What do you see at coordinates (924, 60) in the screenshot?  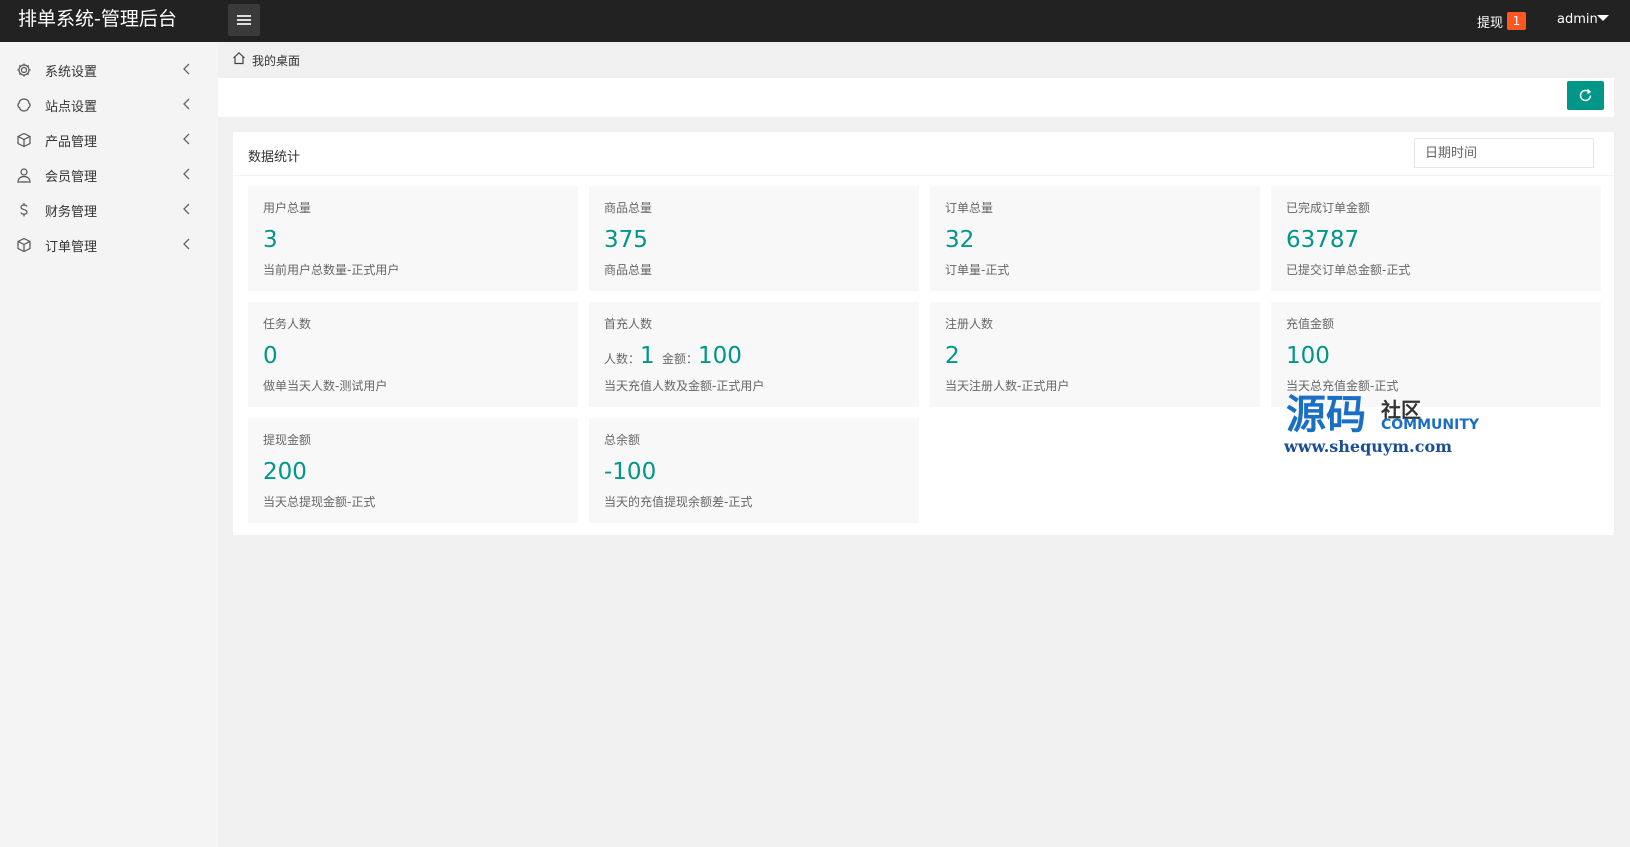 I see `breadcrumb: 我的桌面` at bounding box center [924, 60].